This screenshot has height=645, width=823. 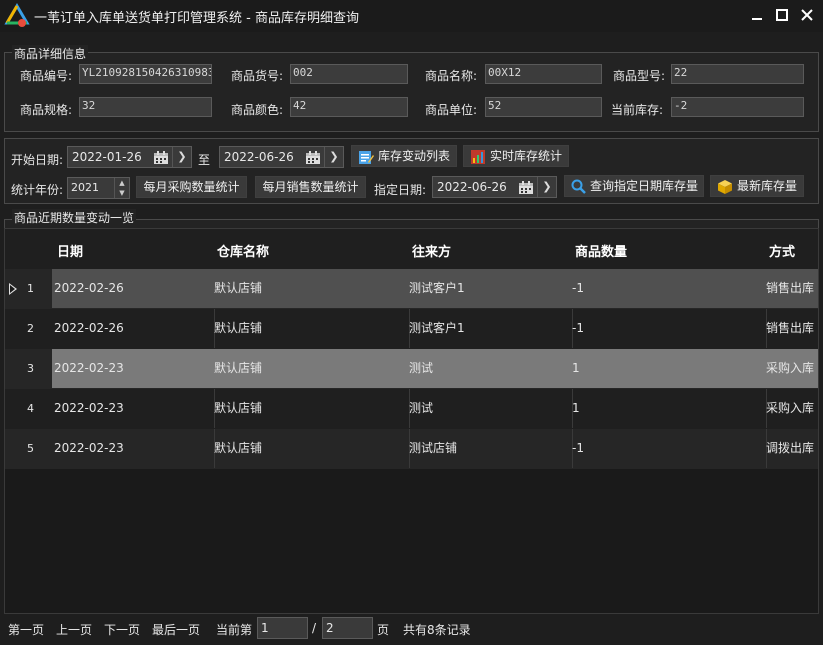 I want to click on row-number: 2, so click(x=30, y=328).